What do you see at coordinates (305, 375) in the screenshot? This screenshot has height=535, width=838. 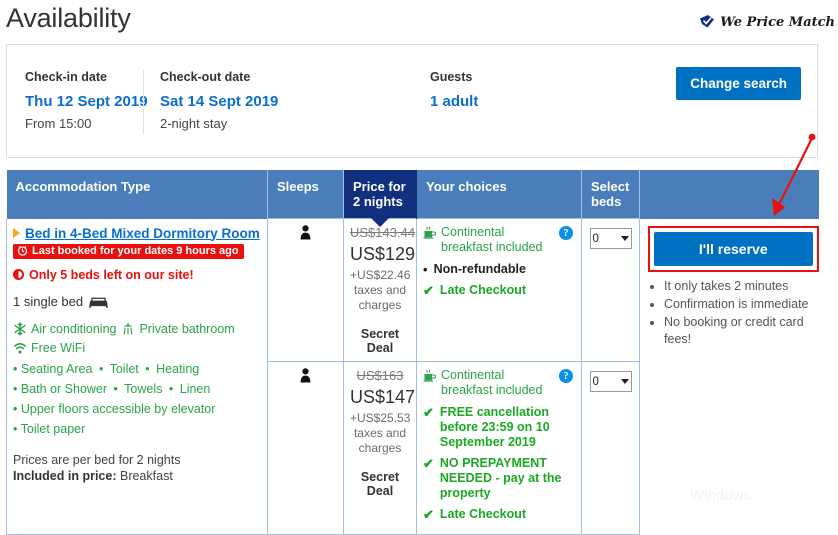 I see `person-icon` at bounding box center [305, 375].